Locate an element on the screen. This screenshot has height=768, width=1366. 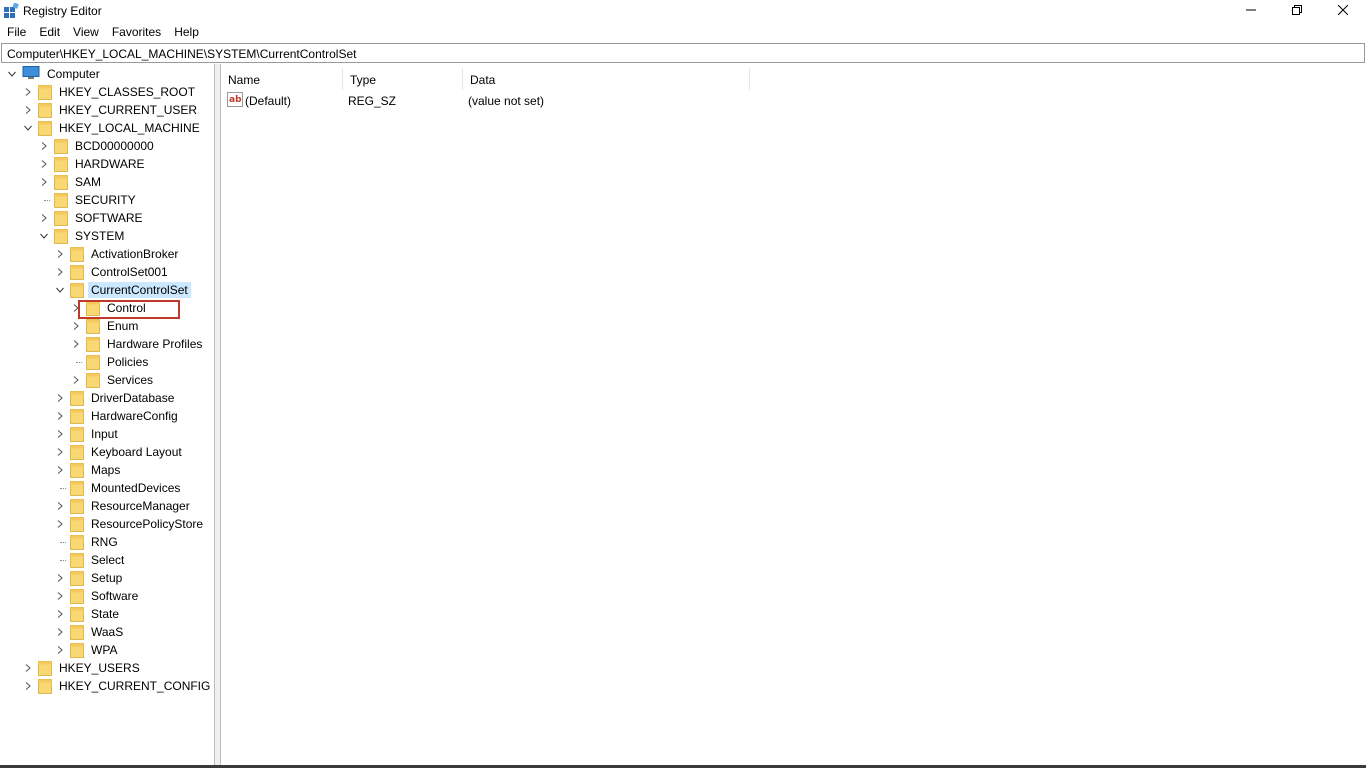
tree-item: Enum is located at coordinates (105, 326).